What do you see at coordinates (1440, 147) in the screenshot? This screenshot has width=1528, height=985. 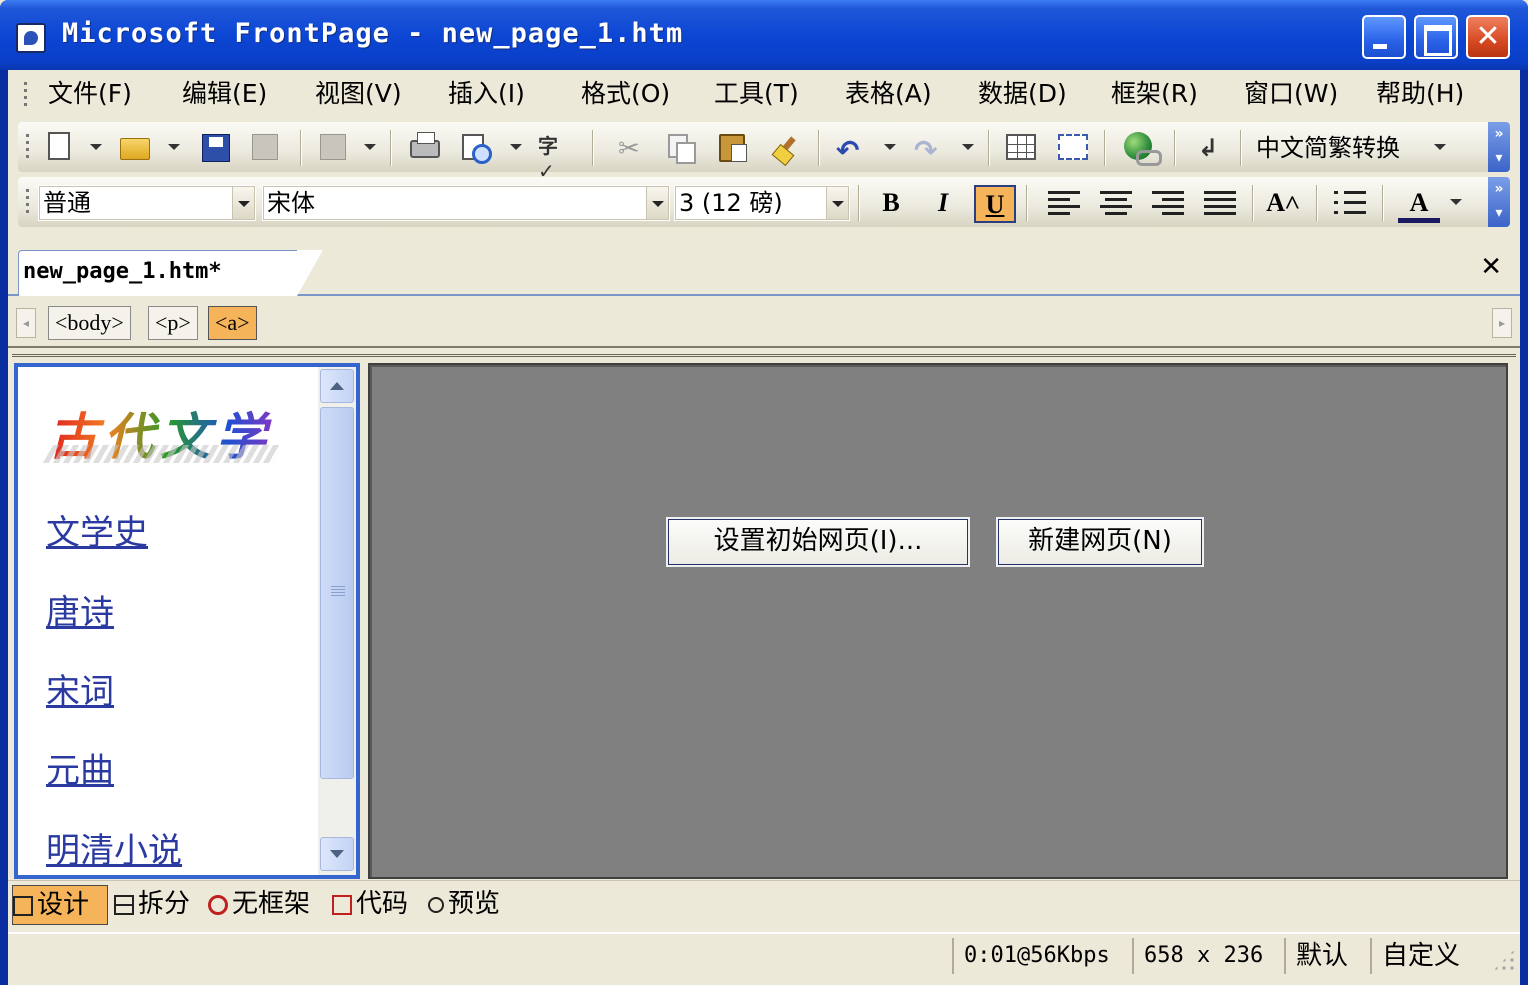 I see `chinese-convert-dropdown-arrow` at bounding box center [1440, 147].